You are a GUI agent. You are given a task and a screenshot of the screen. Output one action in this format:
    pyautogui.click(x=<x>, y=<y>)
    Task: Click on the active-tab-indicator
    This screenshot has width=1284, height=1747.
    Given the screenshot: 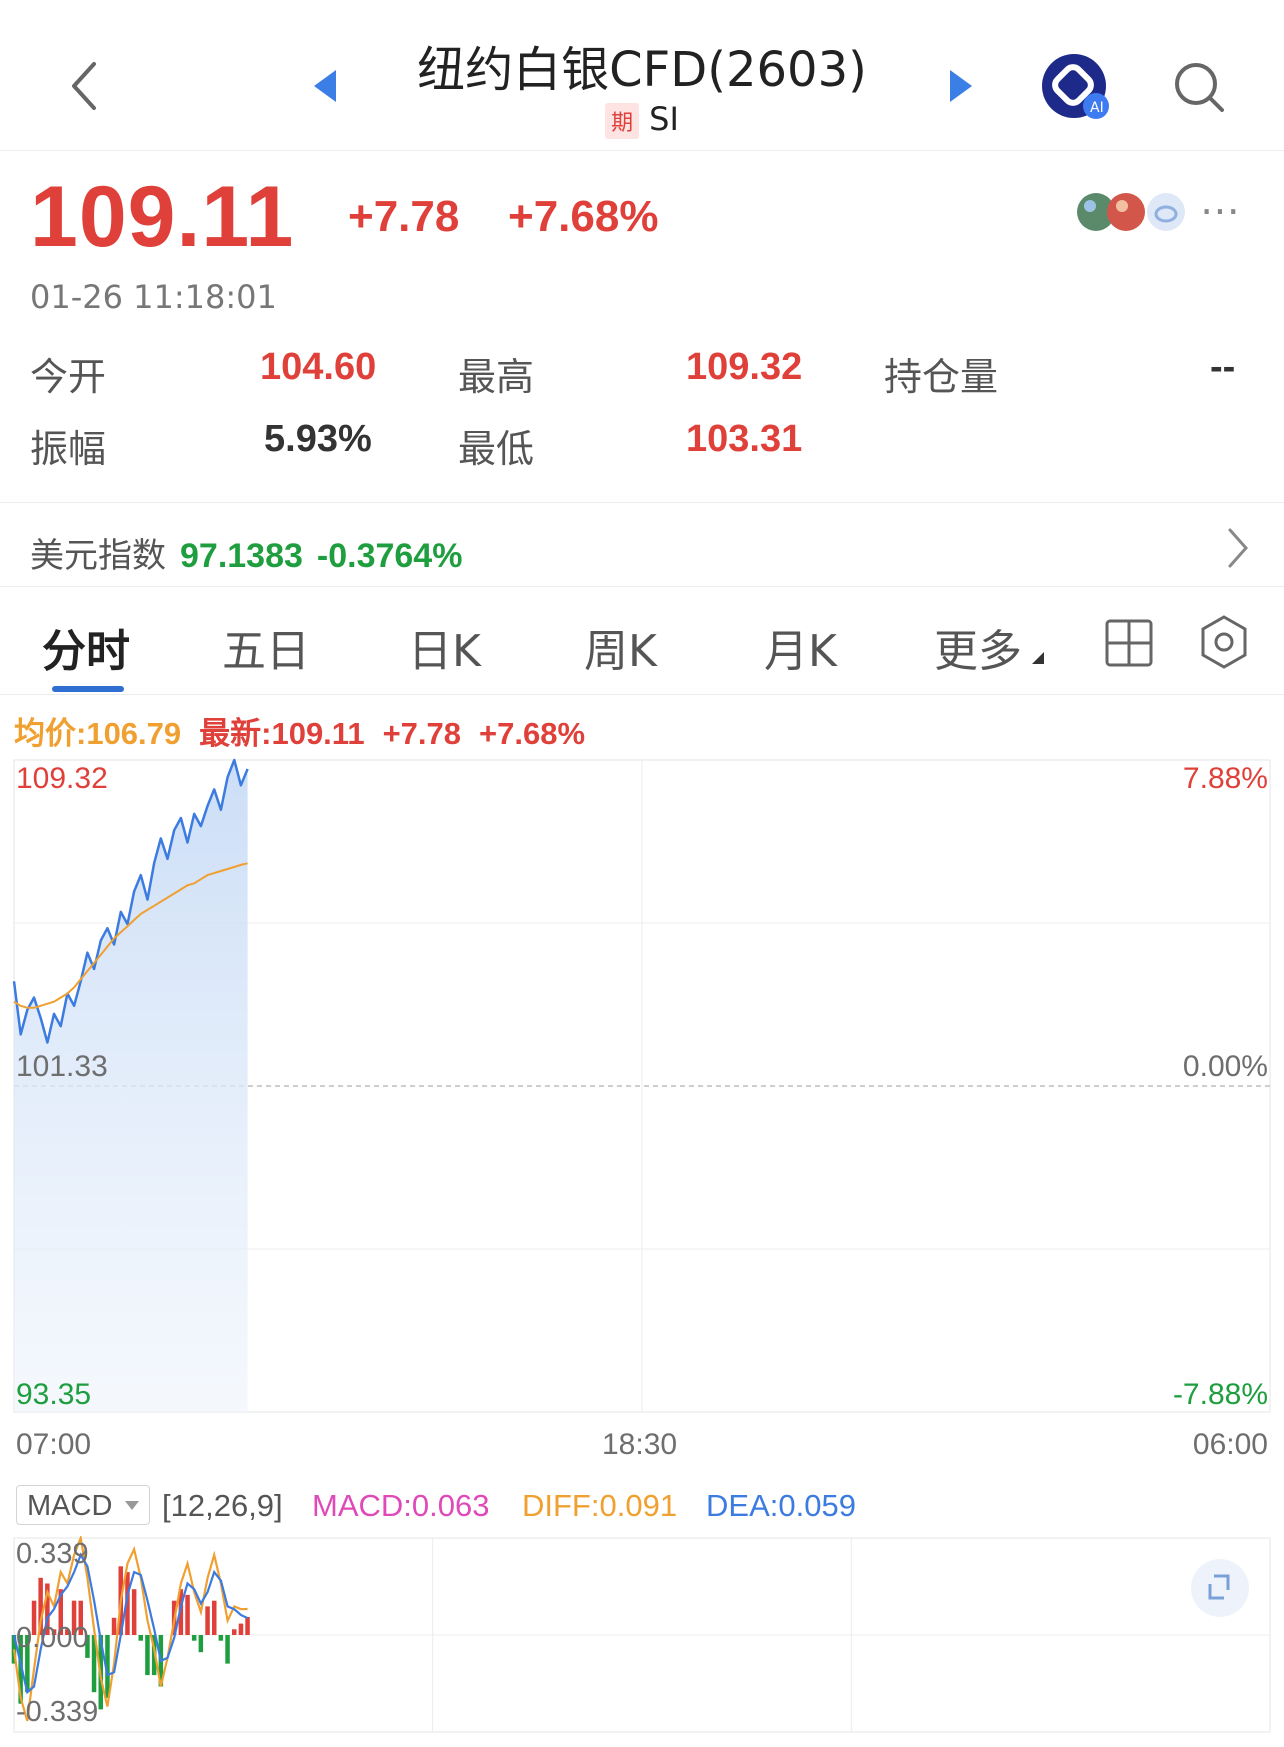 What is the action you would take?
    pyautogui.click(x=88, y=689)
    